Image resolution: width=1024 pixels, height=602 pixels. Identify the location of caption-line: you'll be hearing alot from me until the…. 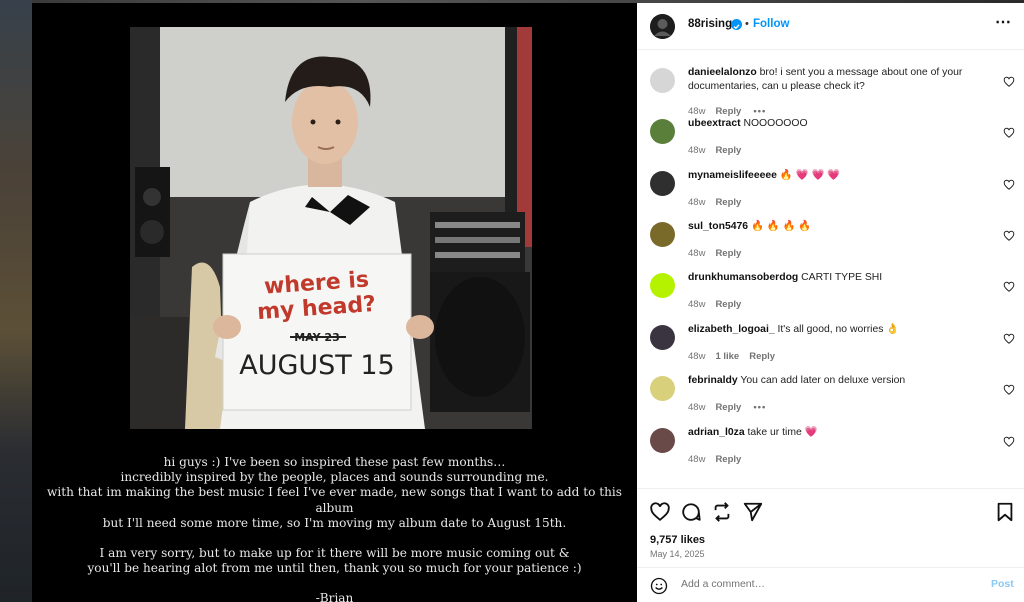
(334, 568).